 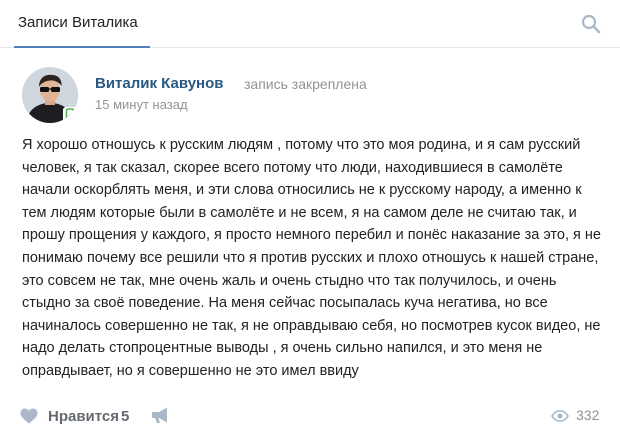 I want to click on megaphone-icon, so click(x=161, y=415).